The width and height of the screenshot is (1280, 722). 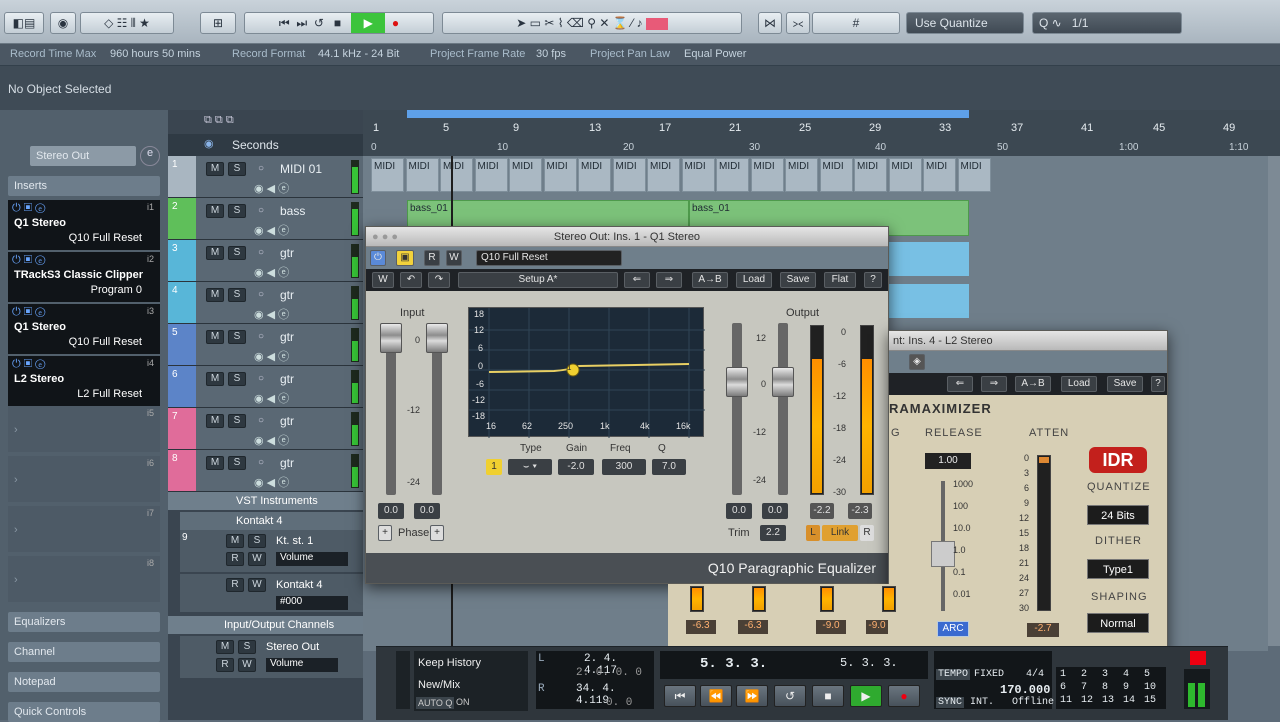 What do you see at coordinates (680, 696) in the screenshot?
I see `rewind-start-icon: ⏮` at bounding box center [680, 696].